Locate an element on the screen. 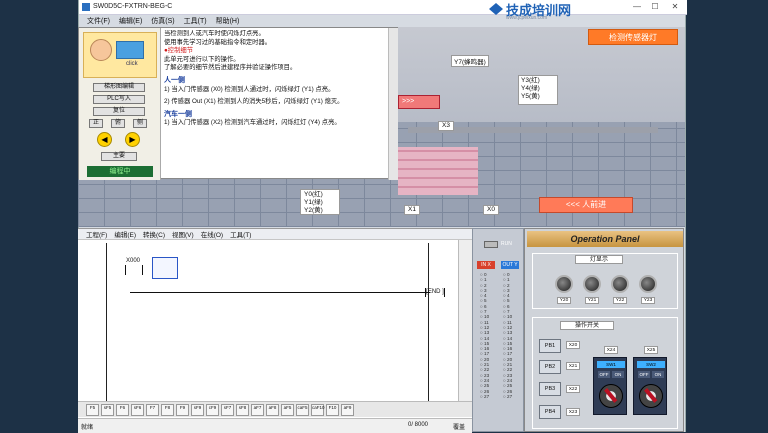  fkey-button: sF6 is located at coordinates (137, 409).